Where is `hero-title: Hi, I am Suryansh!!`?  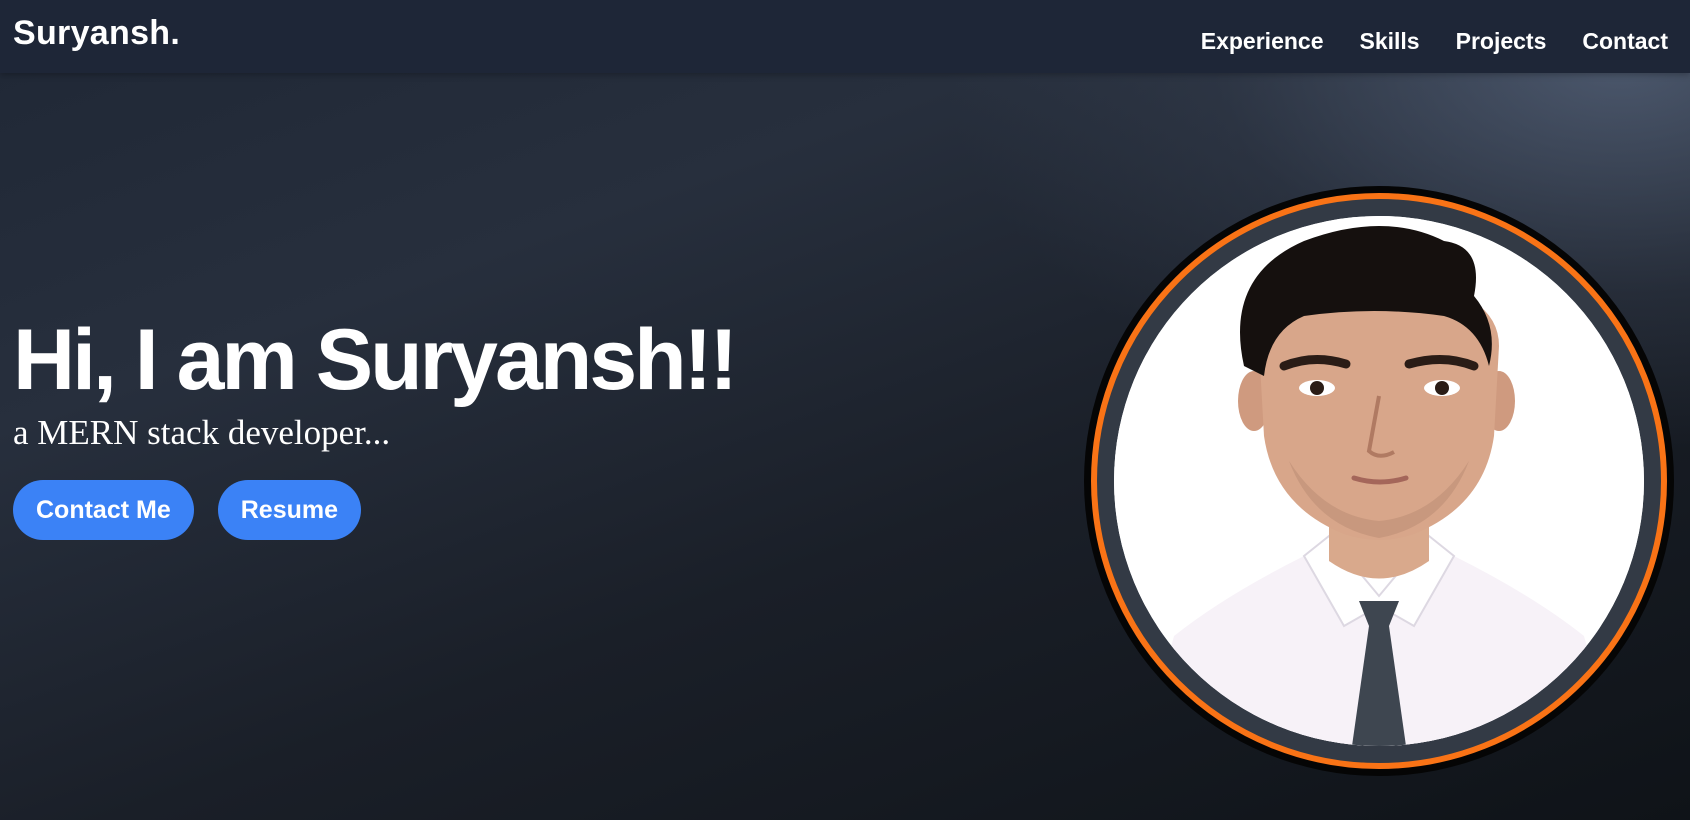
hero-title: Hi, I am Suryansh!! is located at coordinates (375, 360).